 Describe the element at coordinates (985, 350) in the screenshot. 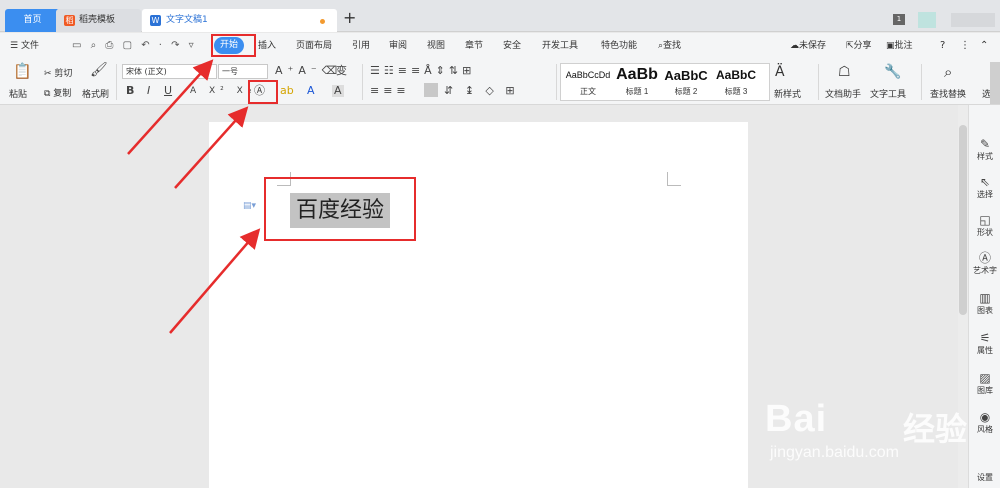

I see `sidebar-label: 属性` at that location.